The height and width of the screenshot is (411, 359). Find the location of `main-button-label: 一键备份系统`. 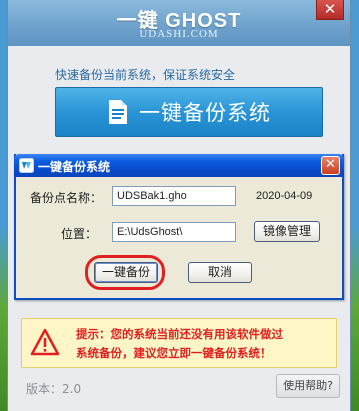

main-button-label: 一键备份系统 is located at coordinates (205, 113).